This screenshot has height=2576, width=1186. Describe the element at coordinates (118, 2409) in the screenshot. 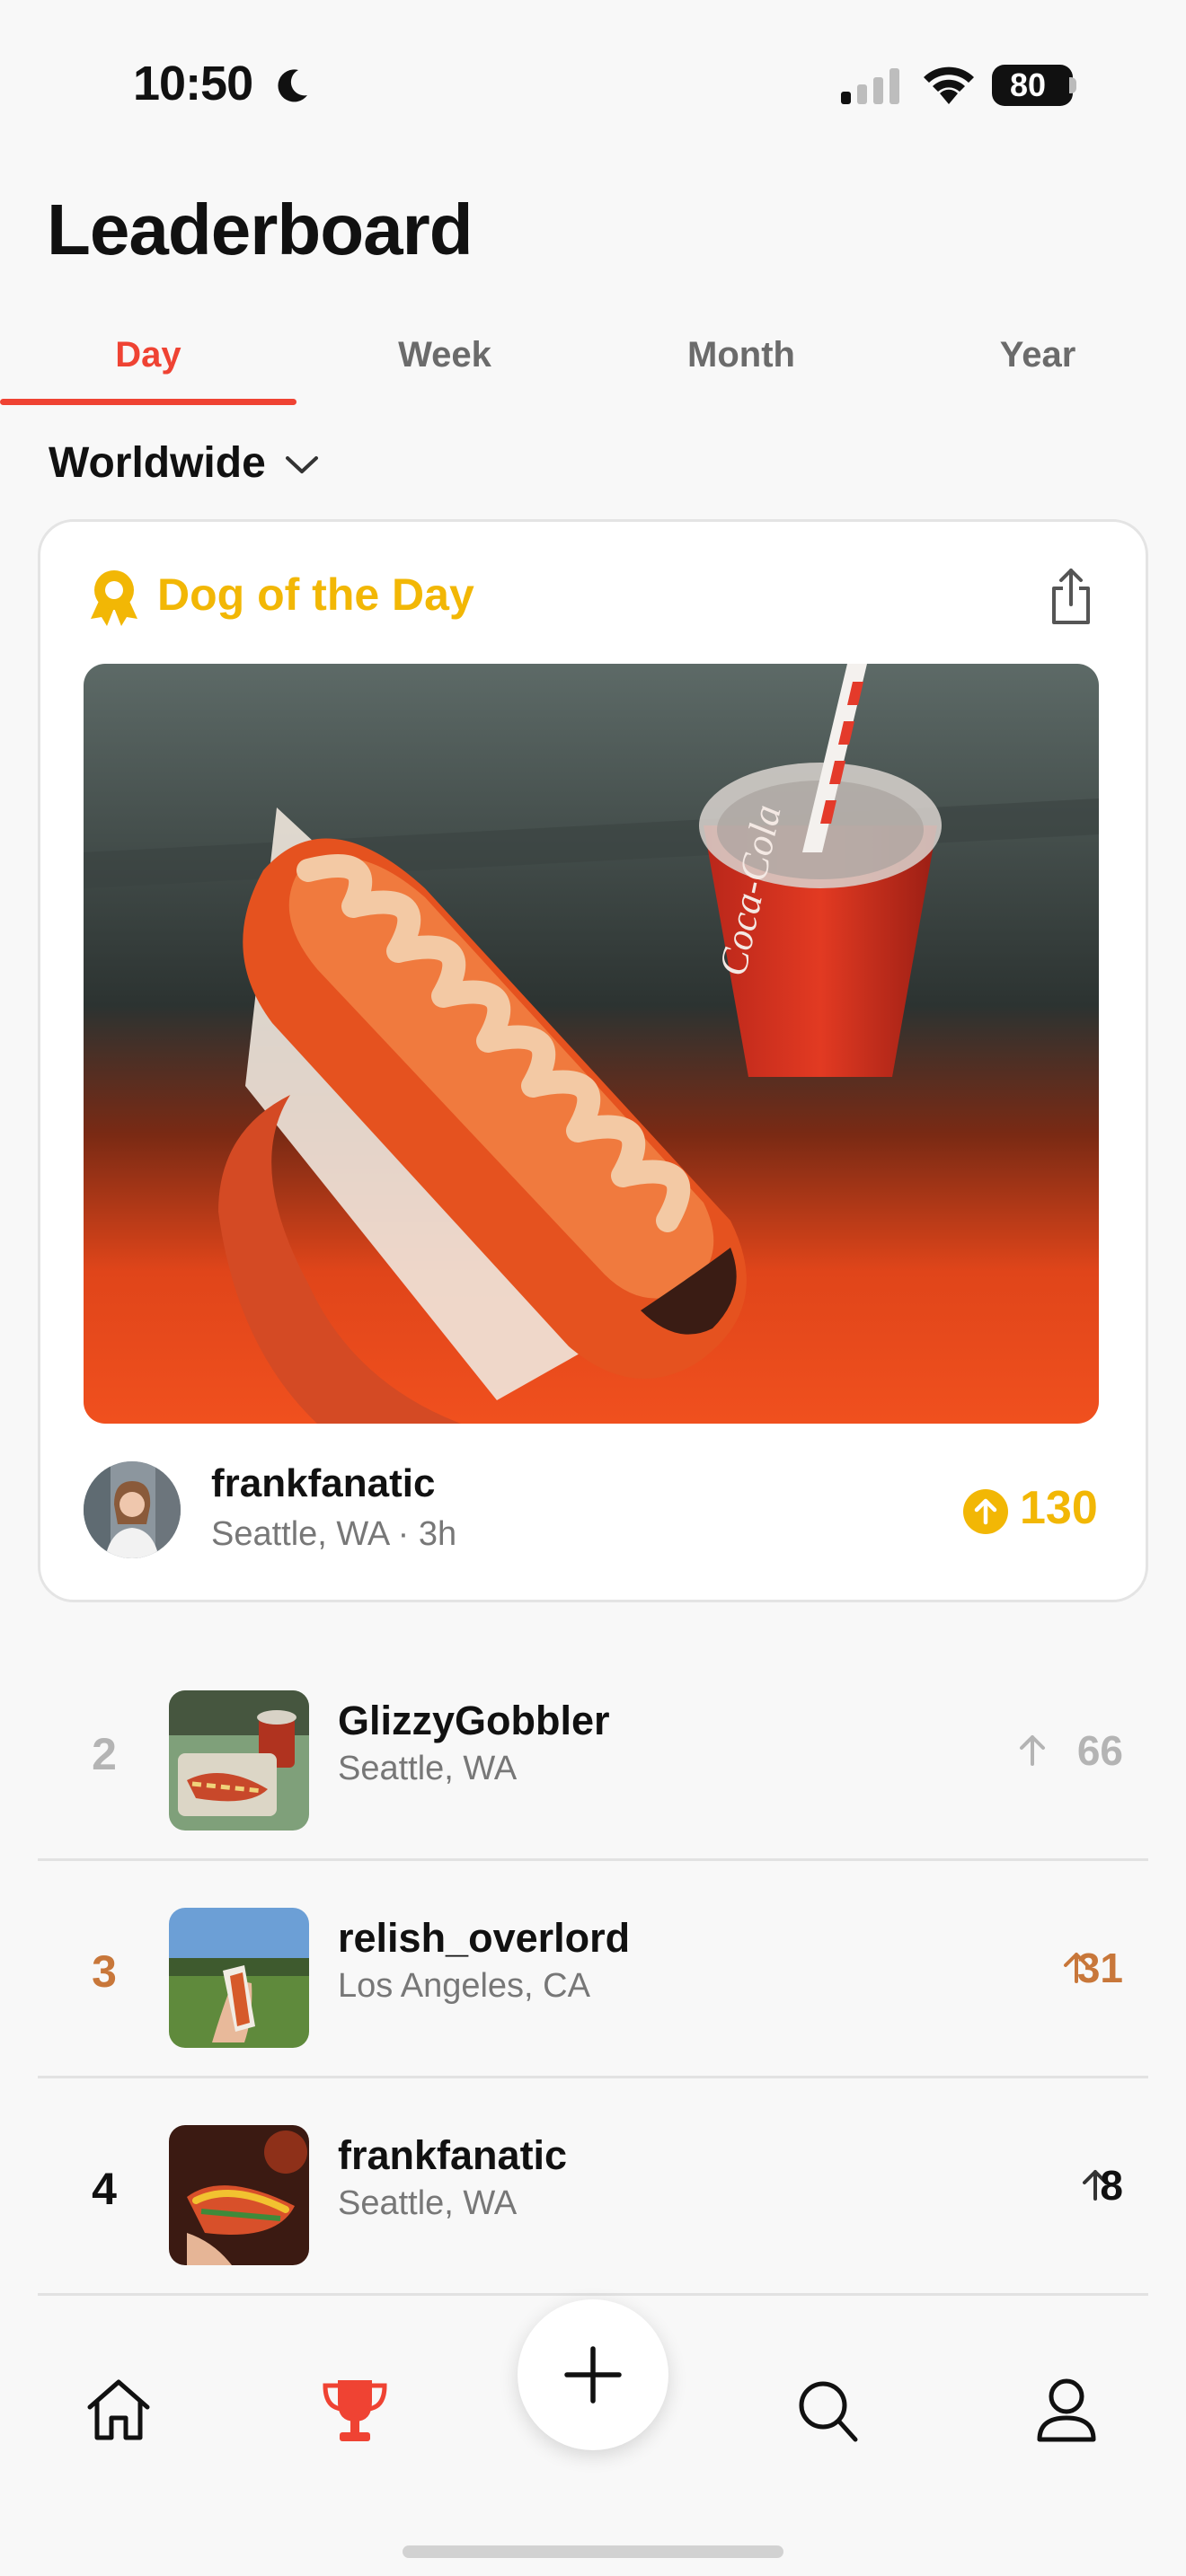

I see `home-icon` at that location.